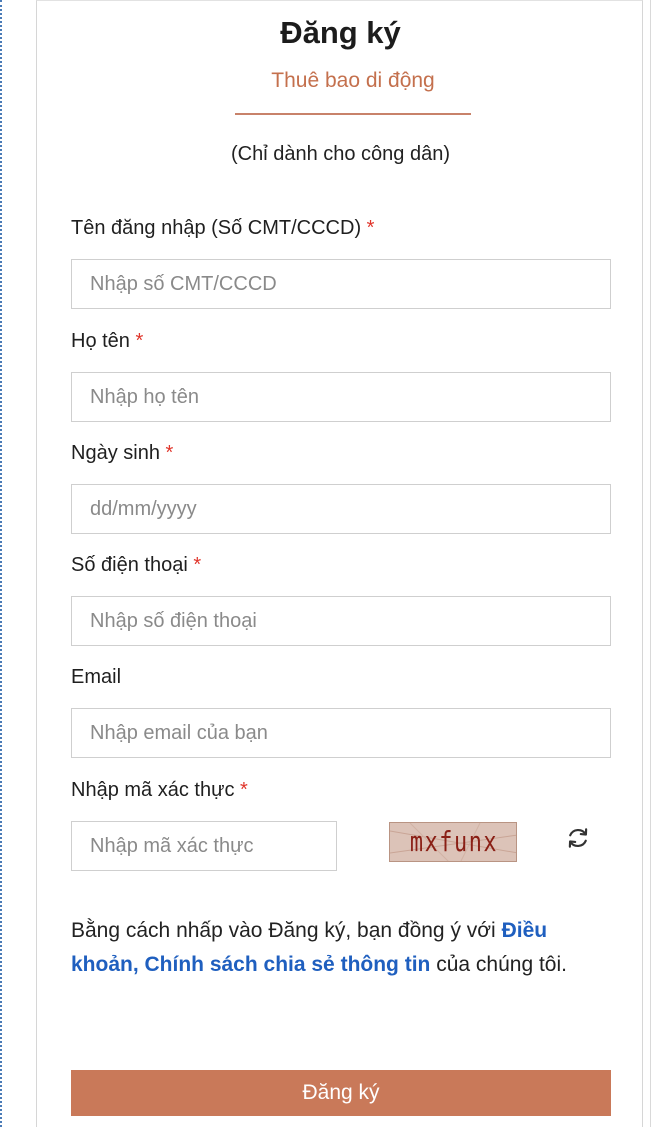 The height and width of the screenshot is (1127, 656). Describe the element at coordinates (341, 397) in the screenshot. I see `fullname-input` at that location.